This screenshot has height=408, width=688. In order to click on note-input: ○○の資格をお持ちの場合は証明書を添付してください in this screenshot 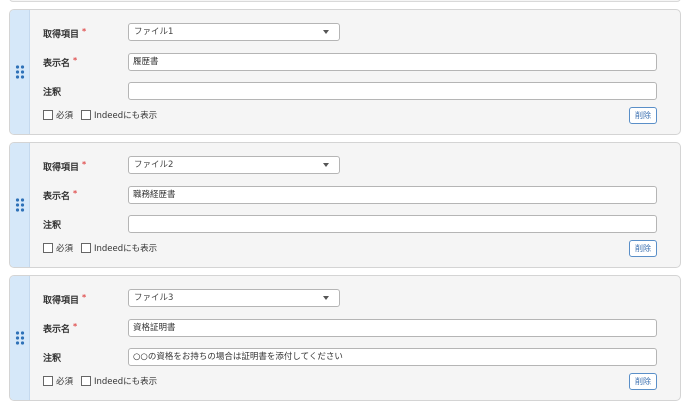, I will do `click(392, 357)`.